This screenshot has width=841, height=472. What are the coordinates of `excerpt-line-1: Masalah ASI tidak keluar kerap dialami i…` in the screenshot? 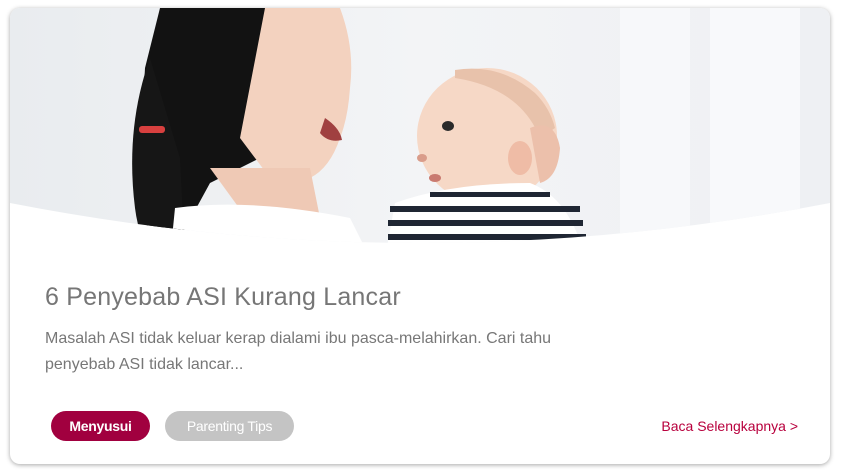 It's located at (298, 338).